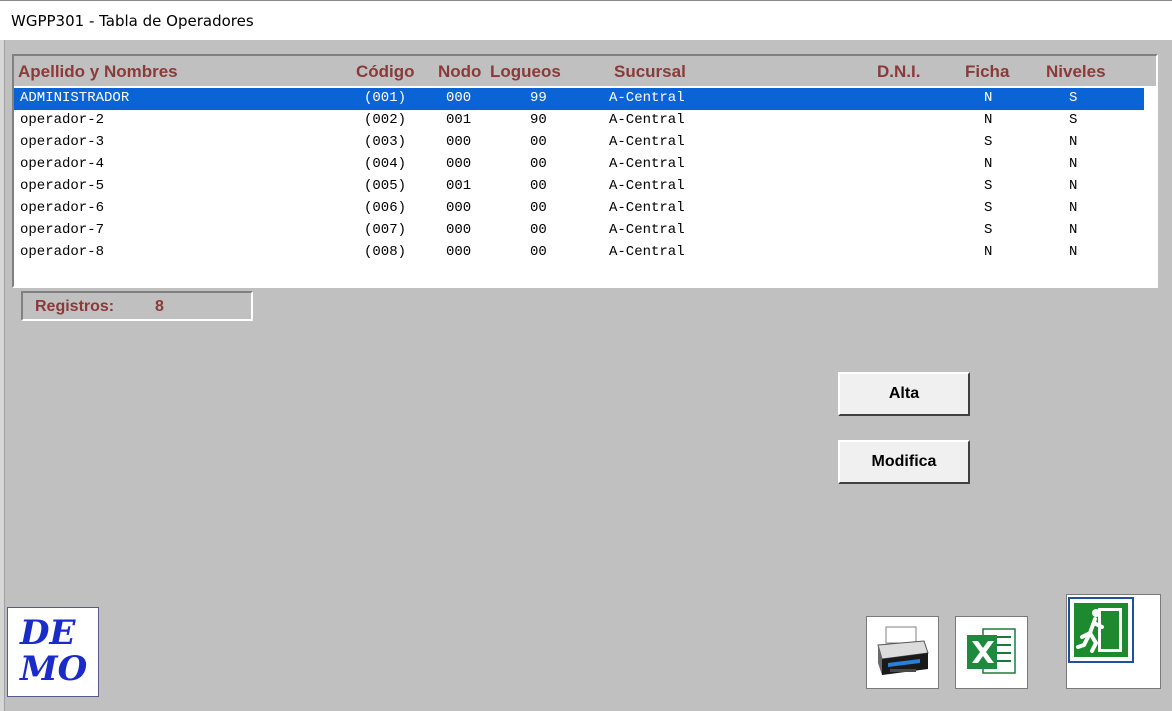  What do you see at coordinates (1076, 72) in the screenshot?
I see `header-niveles: Niveles` at bounding box center [1076, 72].